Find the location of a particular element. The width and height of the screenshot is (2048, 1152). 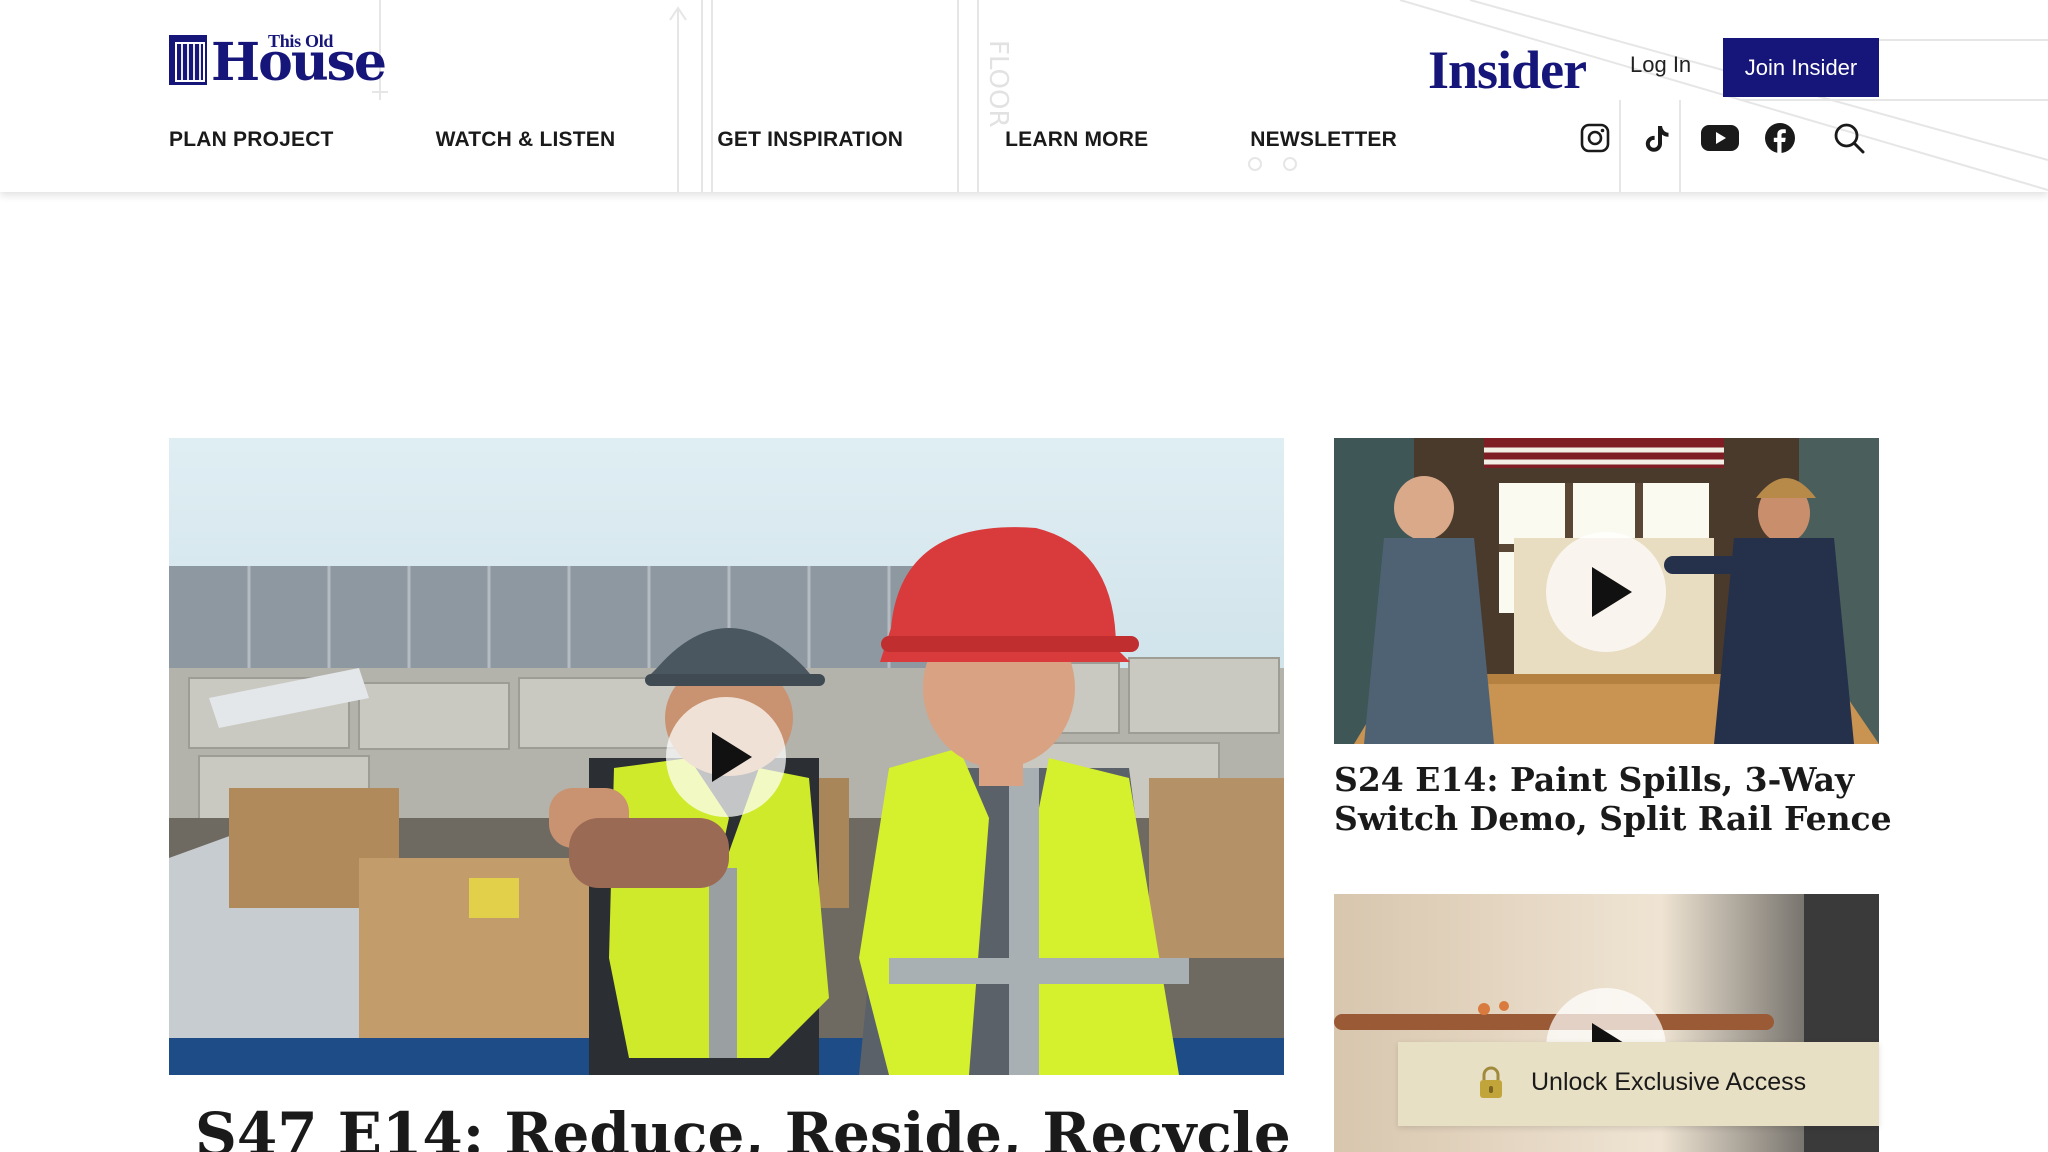

hero-play-button is located at coordinates (726, 757).